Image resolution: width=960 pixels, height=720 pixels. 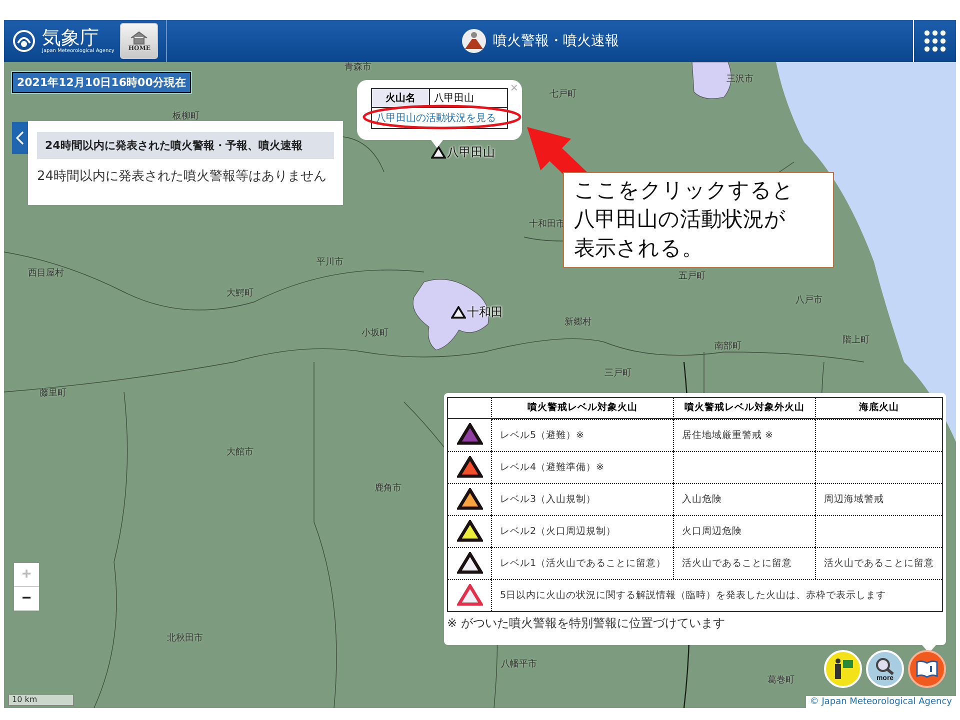 I want to click on panel-message: 24時間以内に発表された噴火警報等はありません, so click(x=182, y=176).